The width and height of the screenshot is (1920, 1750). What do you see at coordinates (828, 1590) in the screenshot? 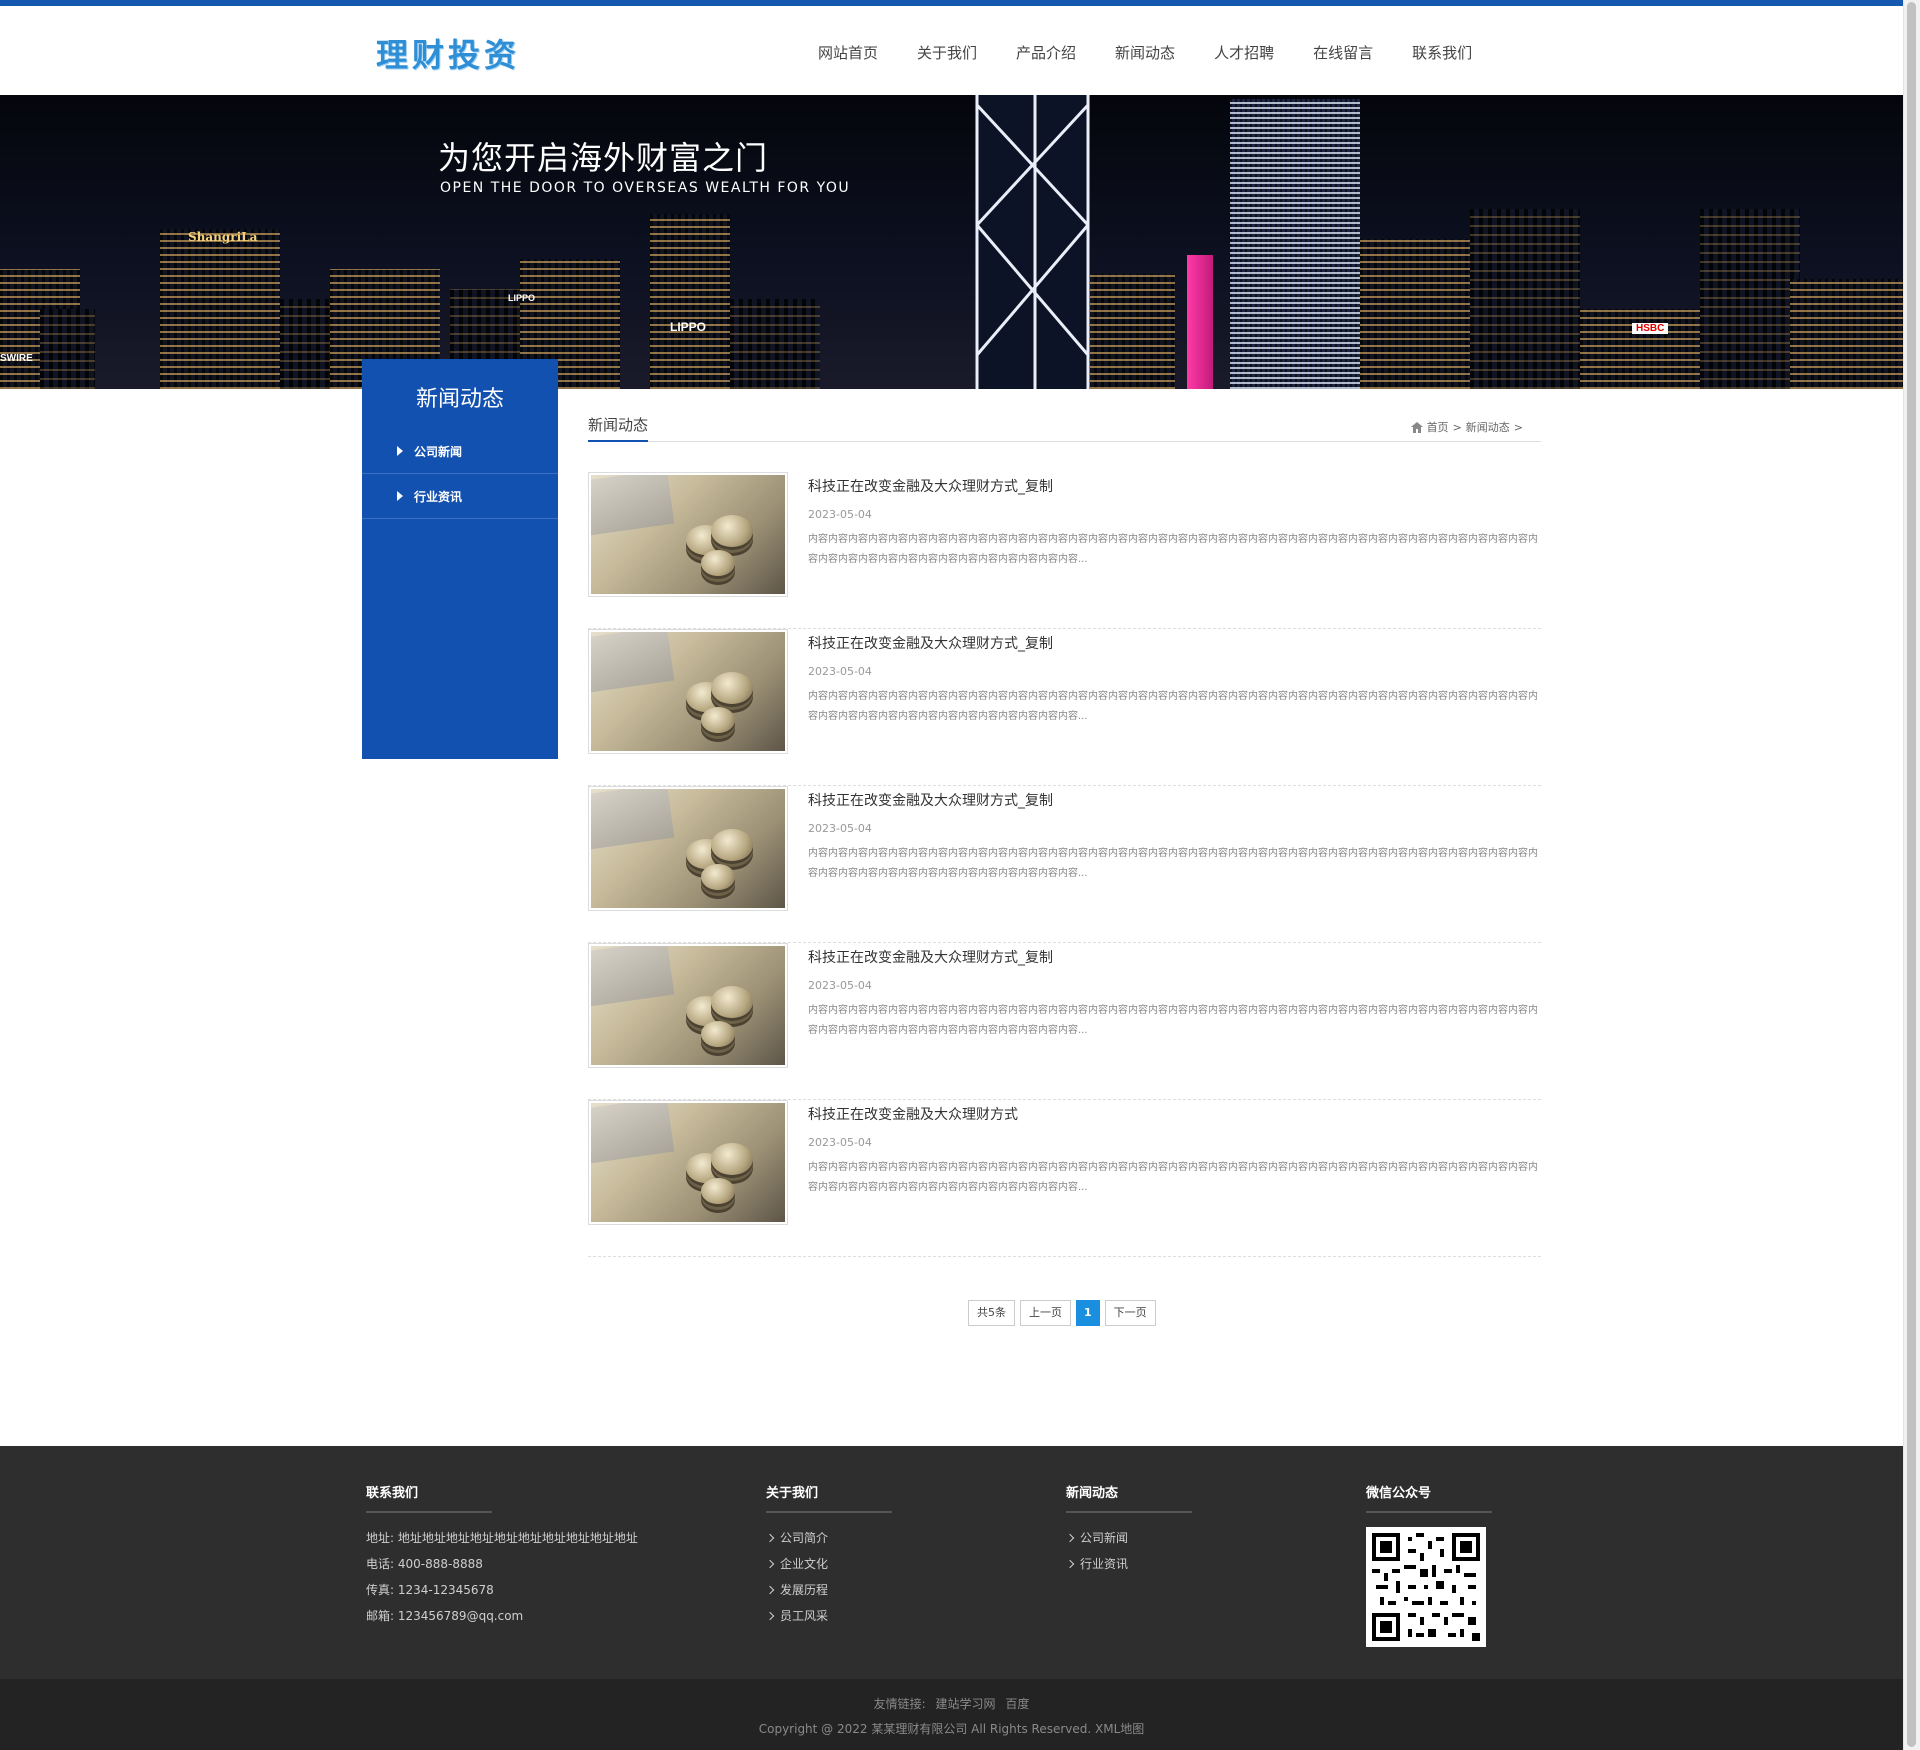
I see `footer-link-history: 发展历程` at bounding box center [828, 1590].